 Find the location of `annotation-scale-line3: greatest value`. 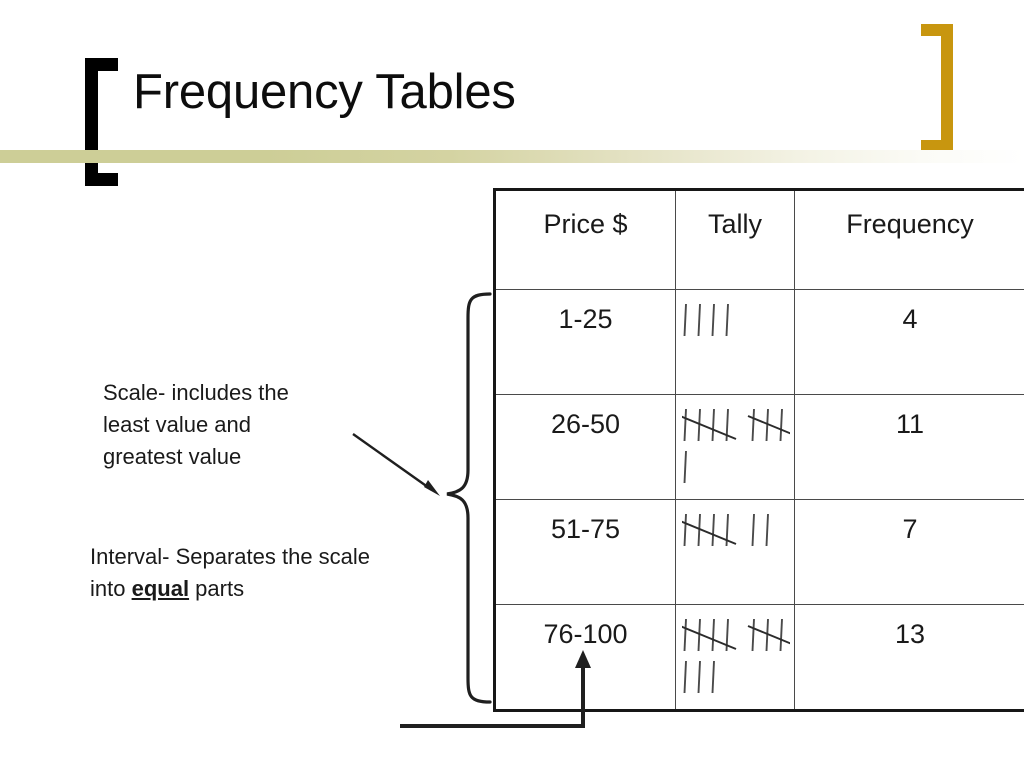

annotation-scale-line3: greatest value is located at coordinates (172, 456).